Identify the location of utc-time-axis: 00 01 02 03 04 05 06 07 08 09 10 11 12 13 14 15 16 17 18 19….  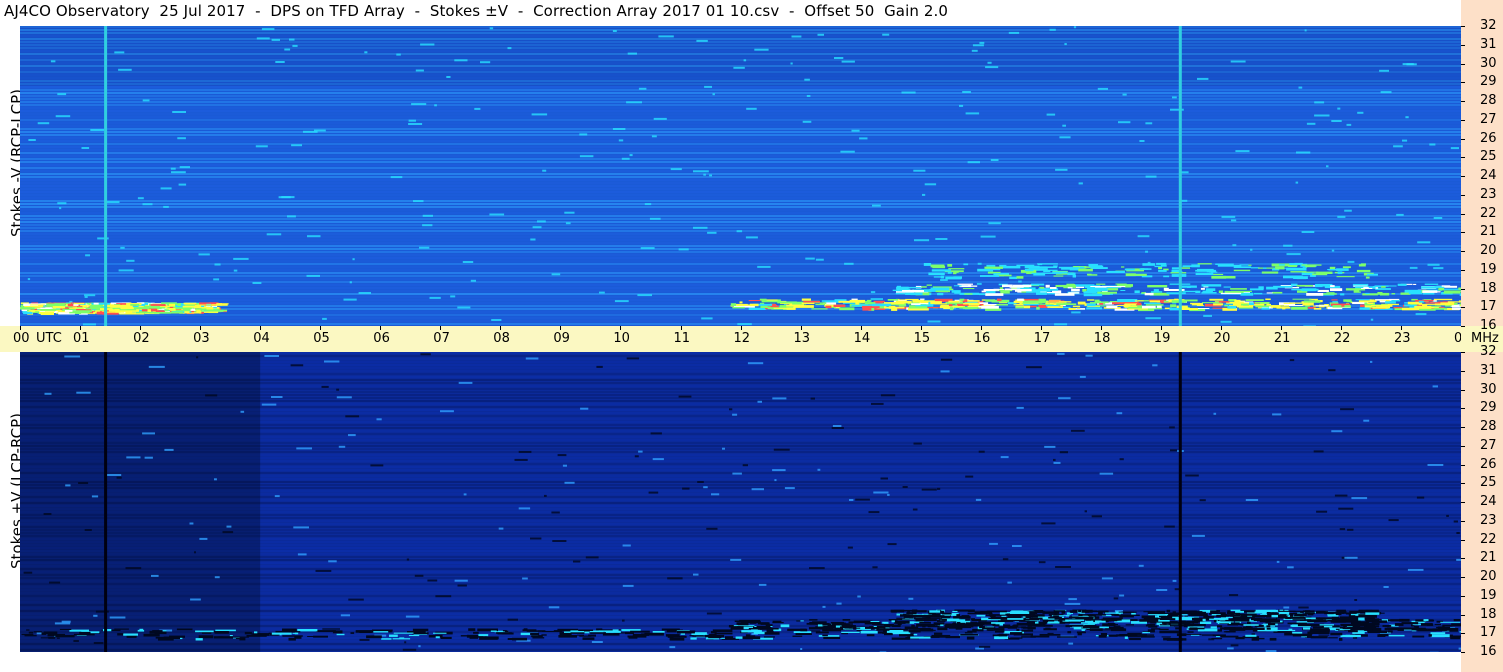
(735, 339).